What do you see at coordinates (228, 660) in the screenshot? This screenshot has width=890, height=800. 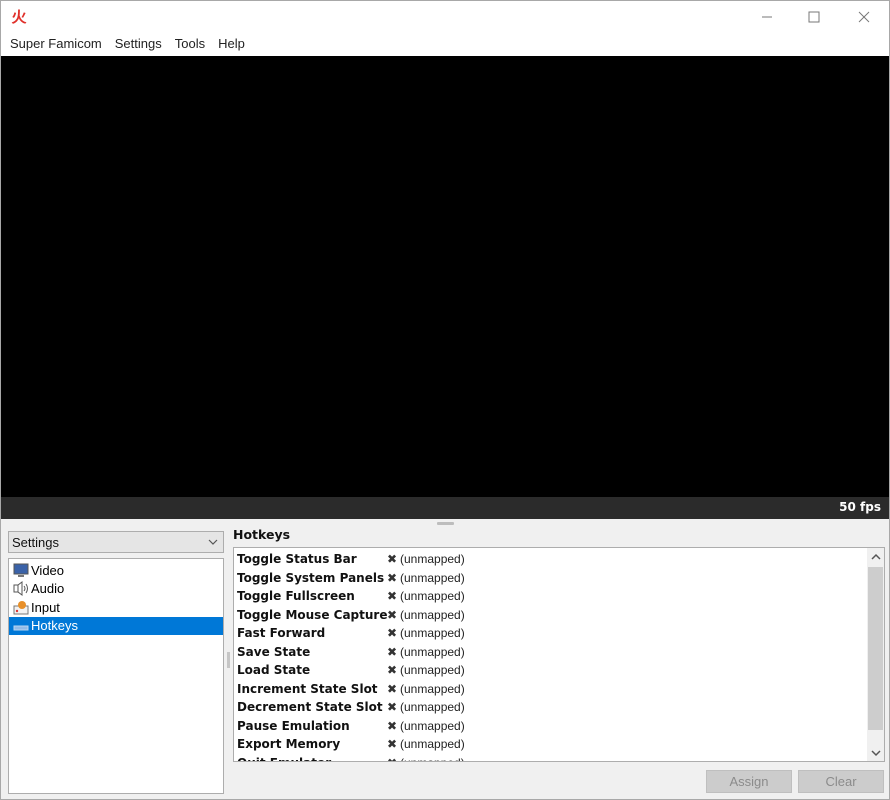 I see `vertical-splitter-handle` at bounding box center [228, 660].